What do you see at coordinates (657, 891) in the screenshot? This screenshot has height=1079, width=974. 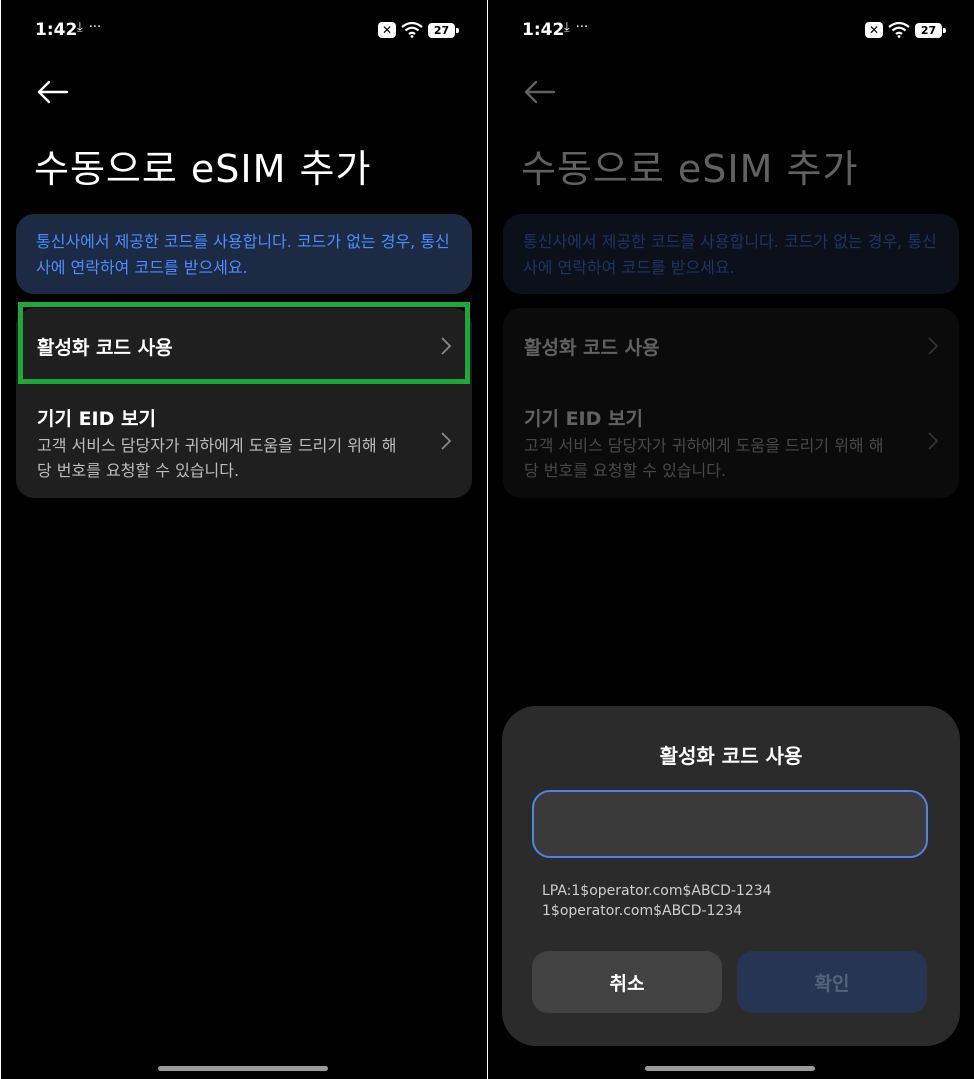 I see `hint-line-1: LPA:1$operator.com$ABCD-1234` at bounding box center [657, 891].